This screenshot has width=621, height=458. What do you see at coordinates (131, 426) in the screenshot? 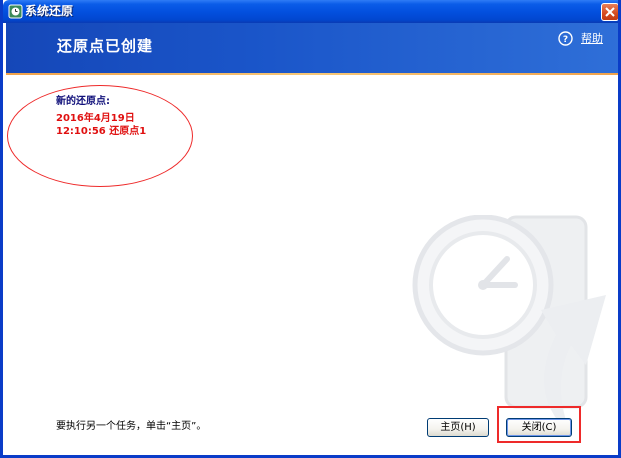
I see `footer-hint: 要执行另一个任务，单击“主页”。` at bounding box center [131, 426].